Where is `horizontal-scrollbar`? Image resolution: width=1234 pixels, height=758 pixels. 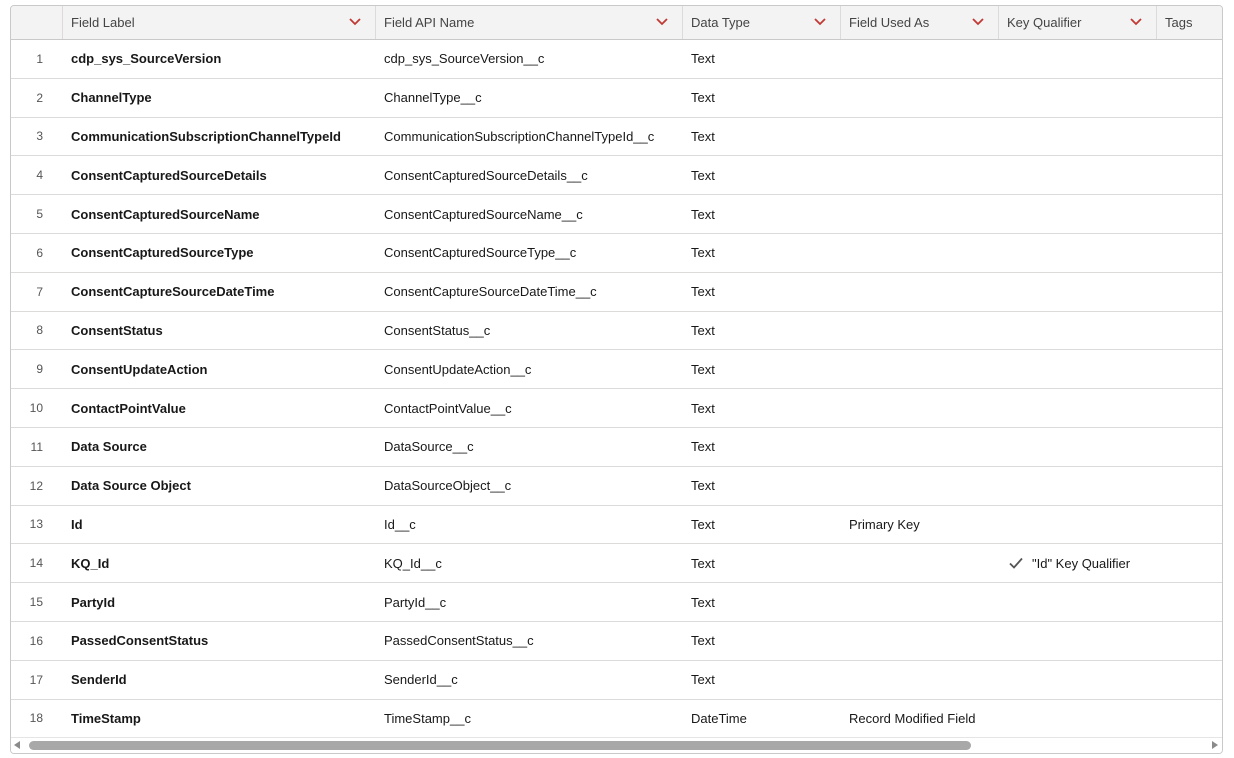 horizontal-scrollbar is located at coordinates (616, 745).